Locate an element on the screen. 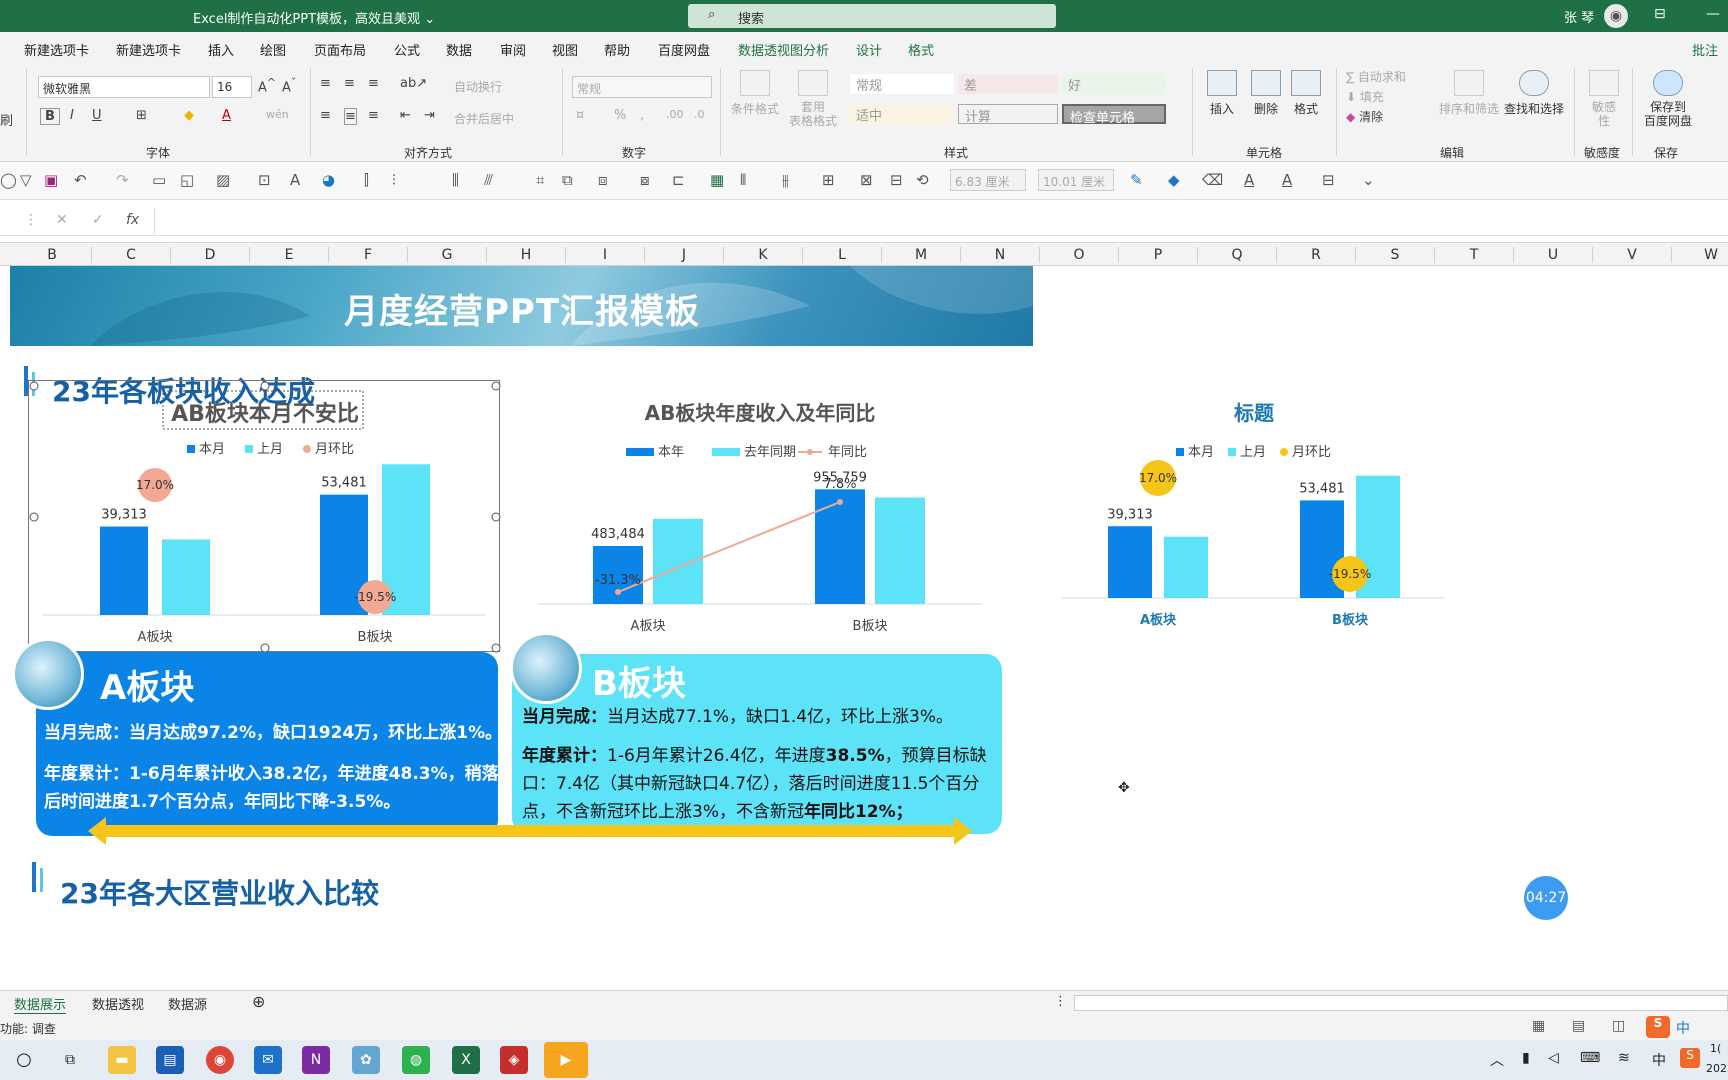 This screenshot has height=1080, width=1728. table-format-button: 套用 表格格式 is located at coordinates (813, 99).